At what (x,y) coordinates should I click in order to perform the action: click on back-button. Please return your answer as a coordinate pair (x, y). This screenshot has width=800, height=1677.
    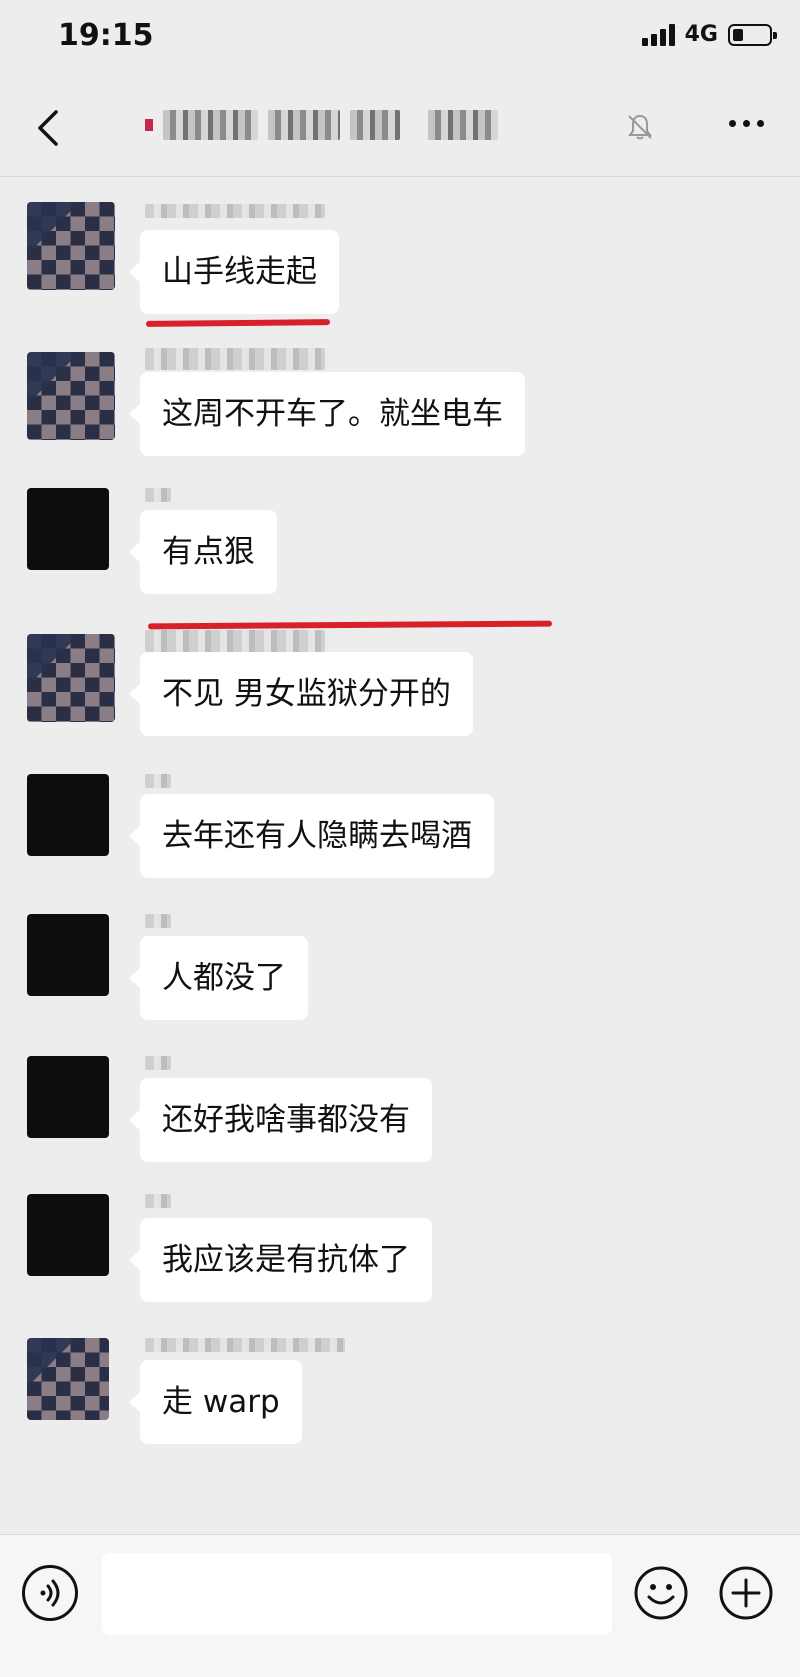
    Looking at the image, I should click on (50, 128).